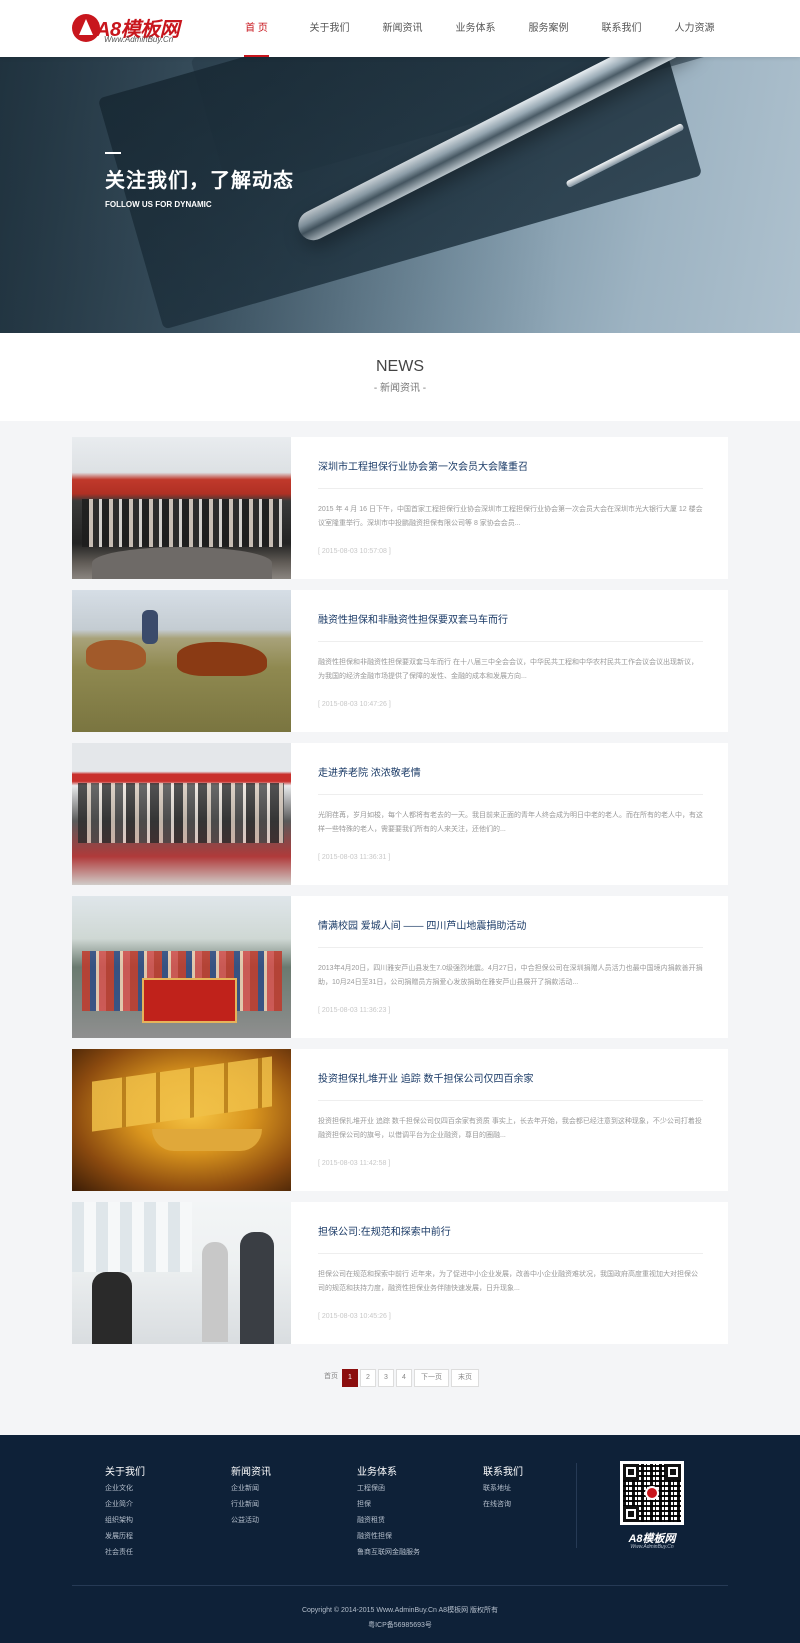 The height and width of the screenshot is (1643, 800). Describe the element at coordinates (503, 1472) in the screenshot. I see `footer-col-title: 联系我们` at that location.